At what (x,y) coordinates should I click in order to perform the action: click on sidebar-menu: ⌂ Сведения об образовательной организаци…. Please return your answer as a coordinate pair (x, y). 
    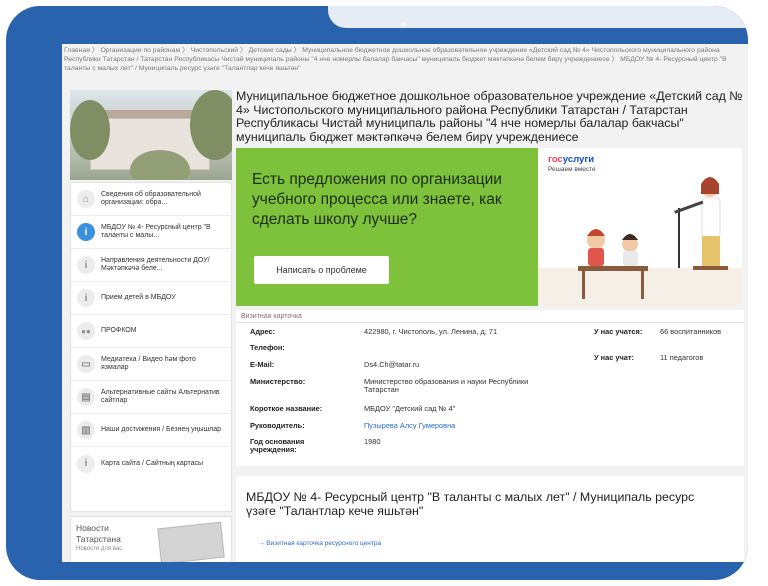
    Looking at the image, I should click on (151, 347).